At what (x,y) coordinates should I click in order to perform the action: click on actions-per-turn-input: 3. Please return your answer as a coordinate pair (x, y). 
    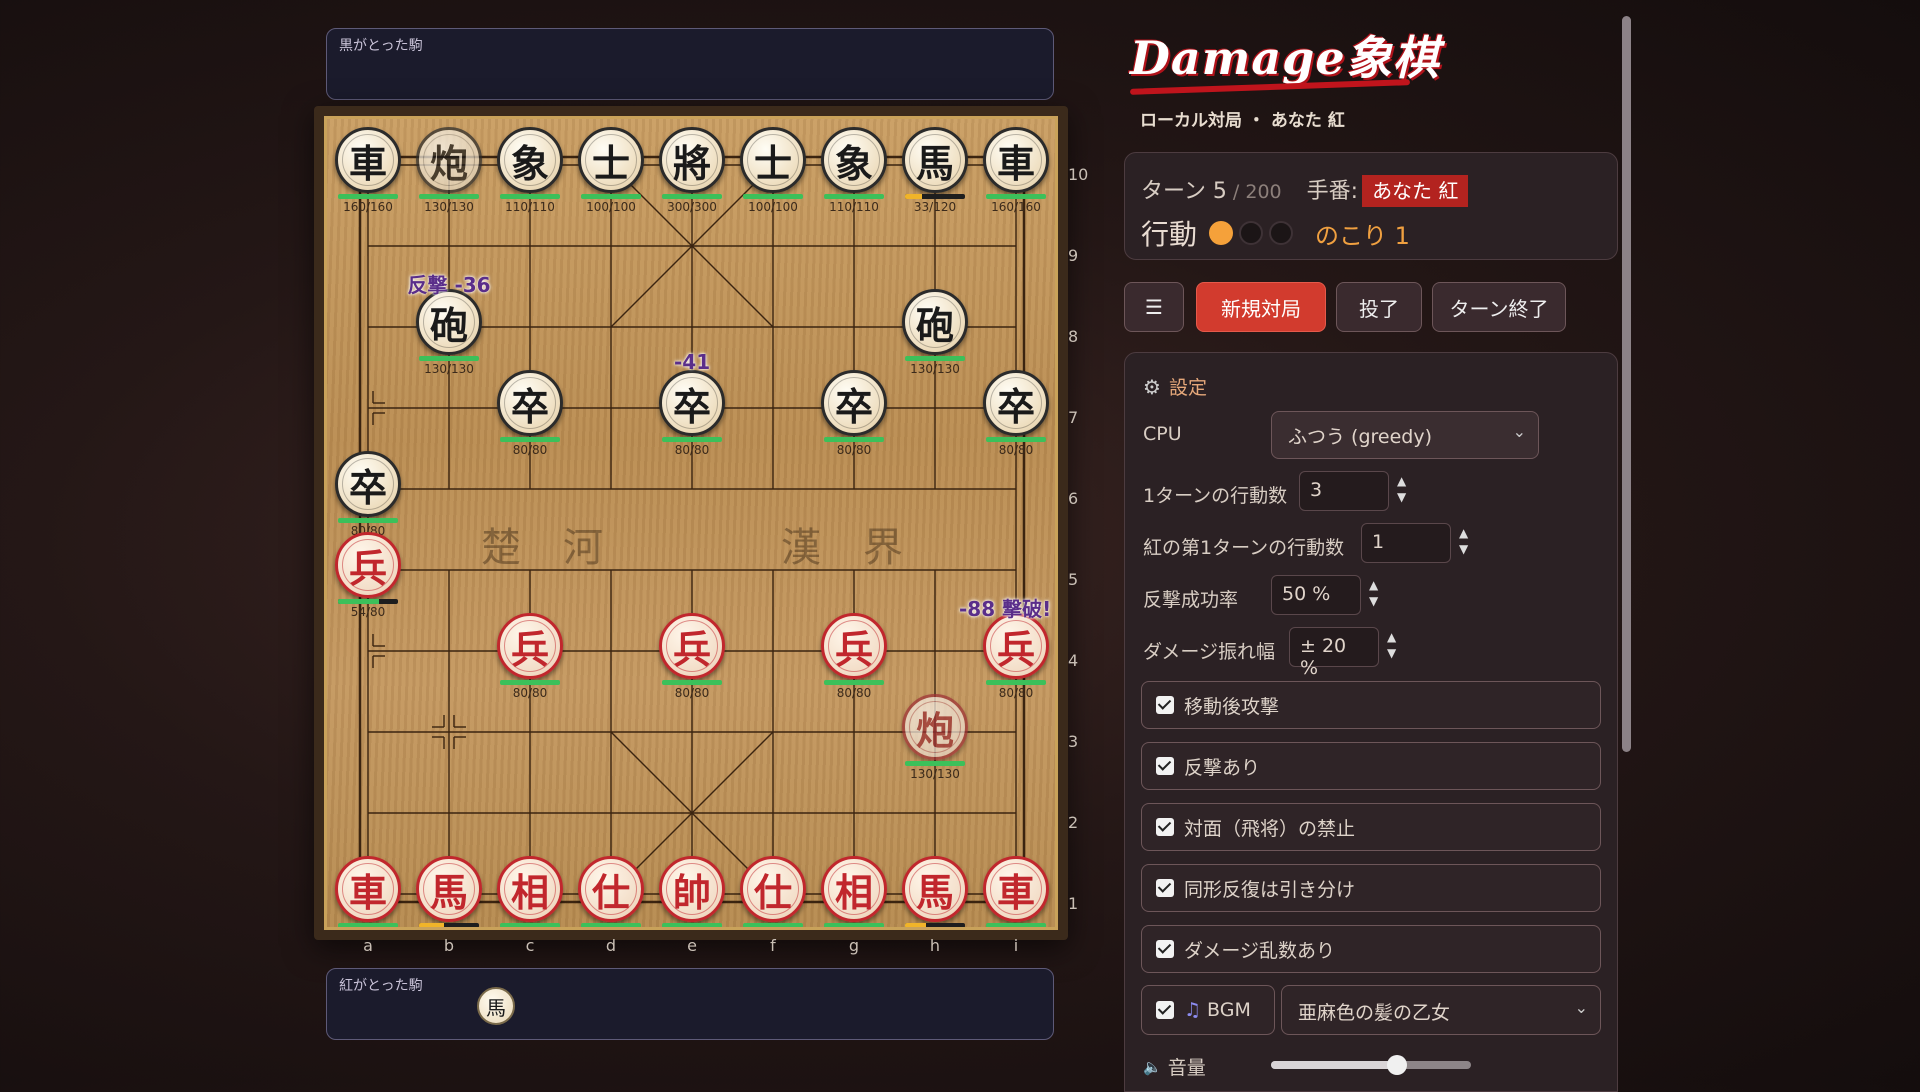
    Looking at the image, I should click on (1344, 491).